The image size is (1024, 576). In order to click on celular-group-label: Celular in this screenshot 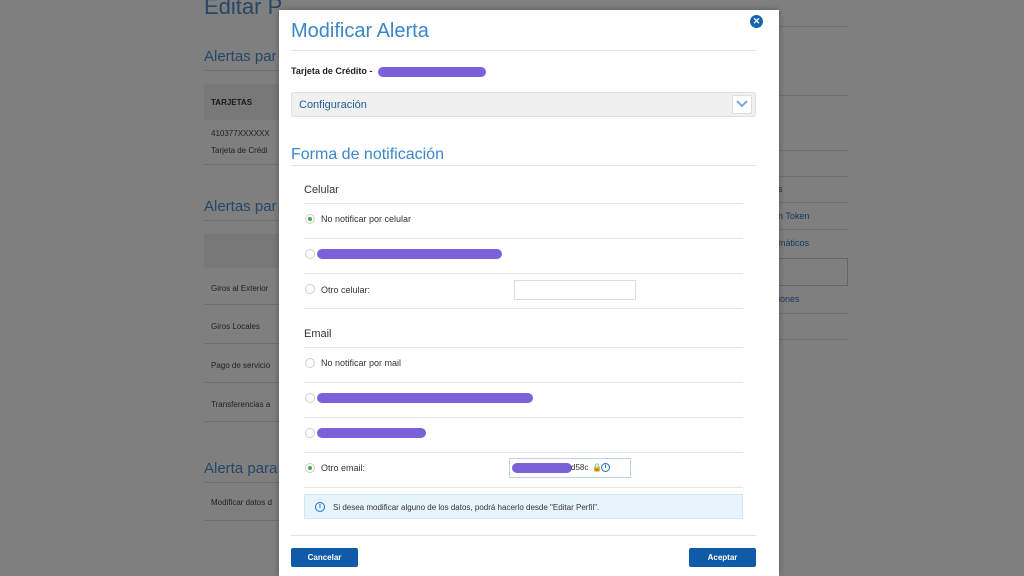, I will do `click(321, 190)`.